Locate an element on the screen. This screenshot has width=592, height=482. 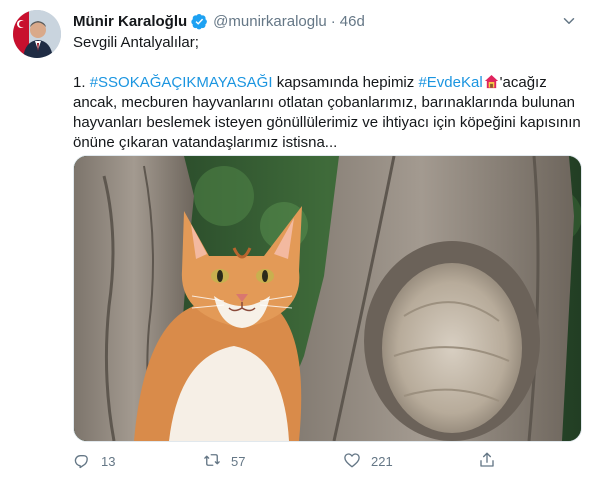
like-count: 221 is located at coordinates (382, 461).